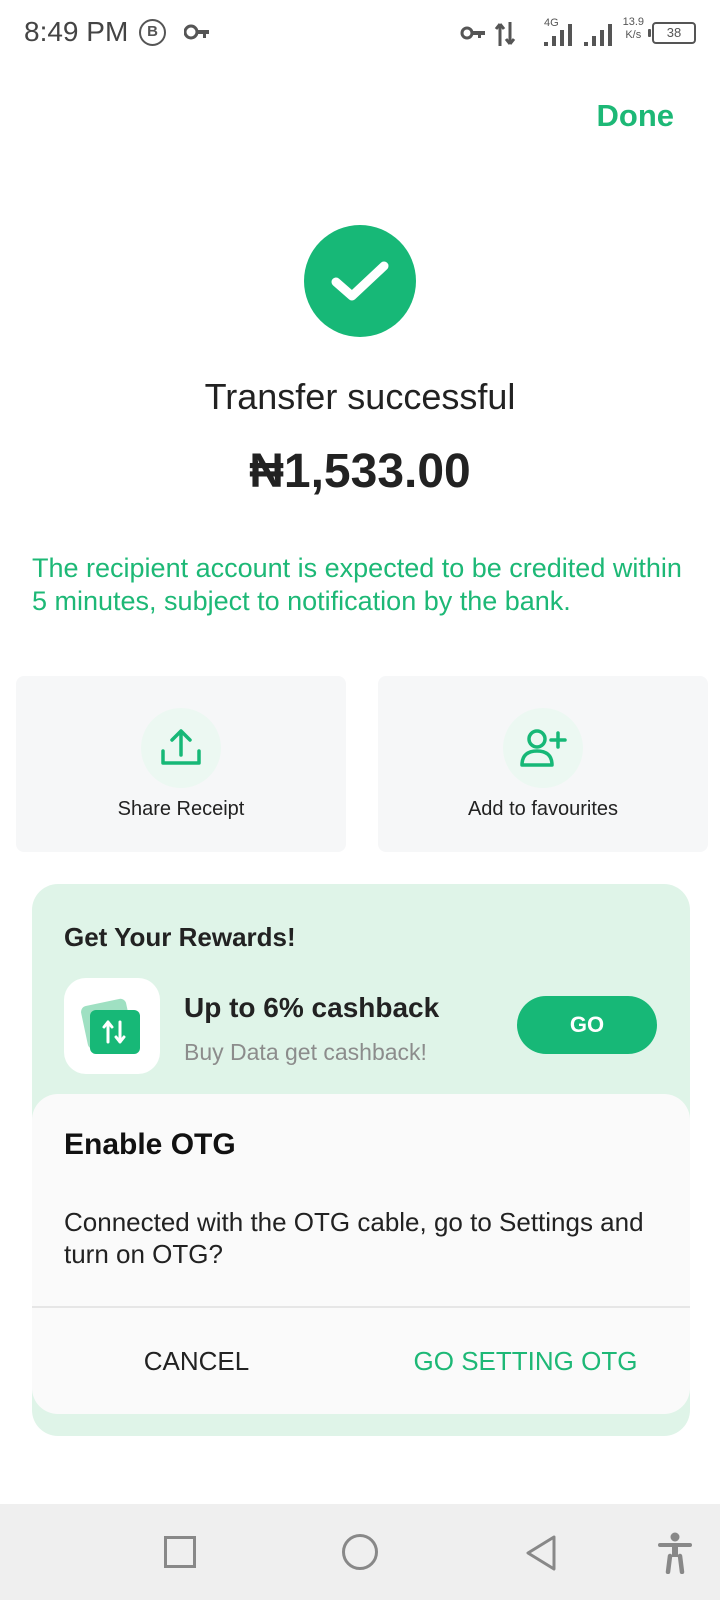  Describe the element at coordinates (633, 28) in the screenshot. I see `network-speed: 13.9 K/s` at that location.